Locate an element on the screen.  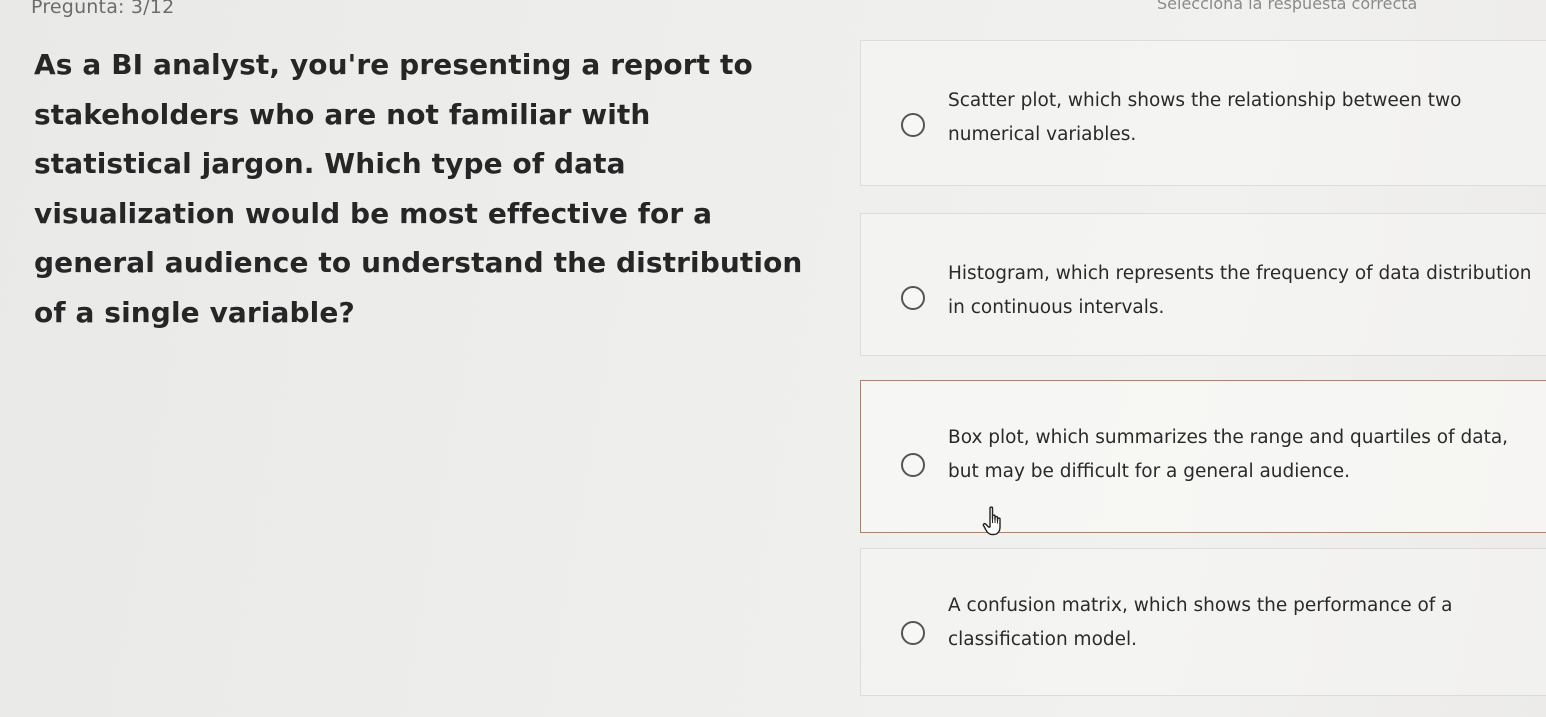
question-counter: Pregunta: 3/12 is located at coordinates (103, 9).